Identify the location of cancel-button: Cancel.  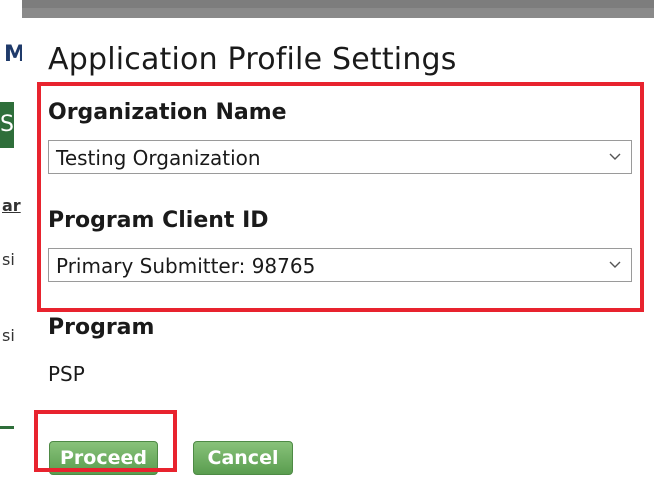
(243, 458).